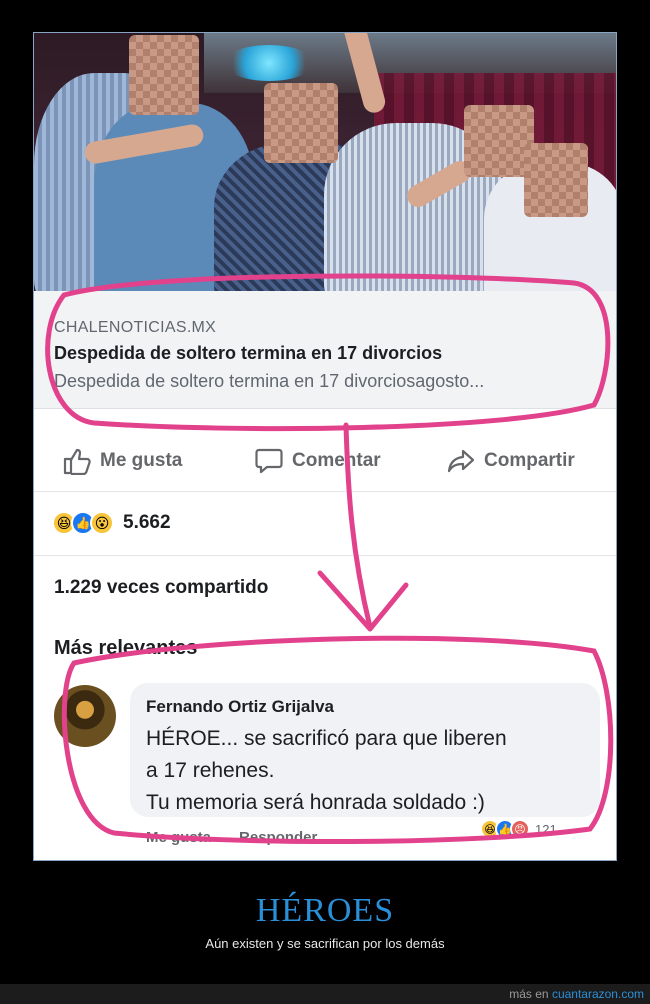  Describe the element at coordinates (325, 910) in the screenshot. I see `page-title: HÉROES` at that location.